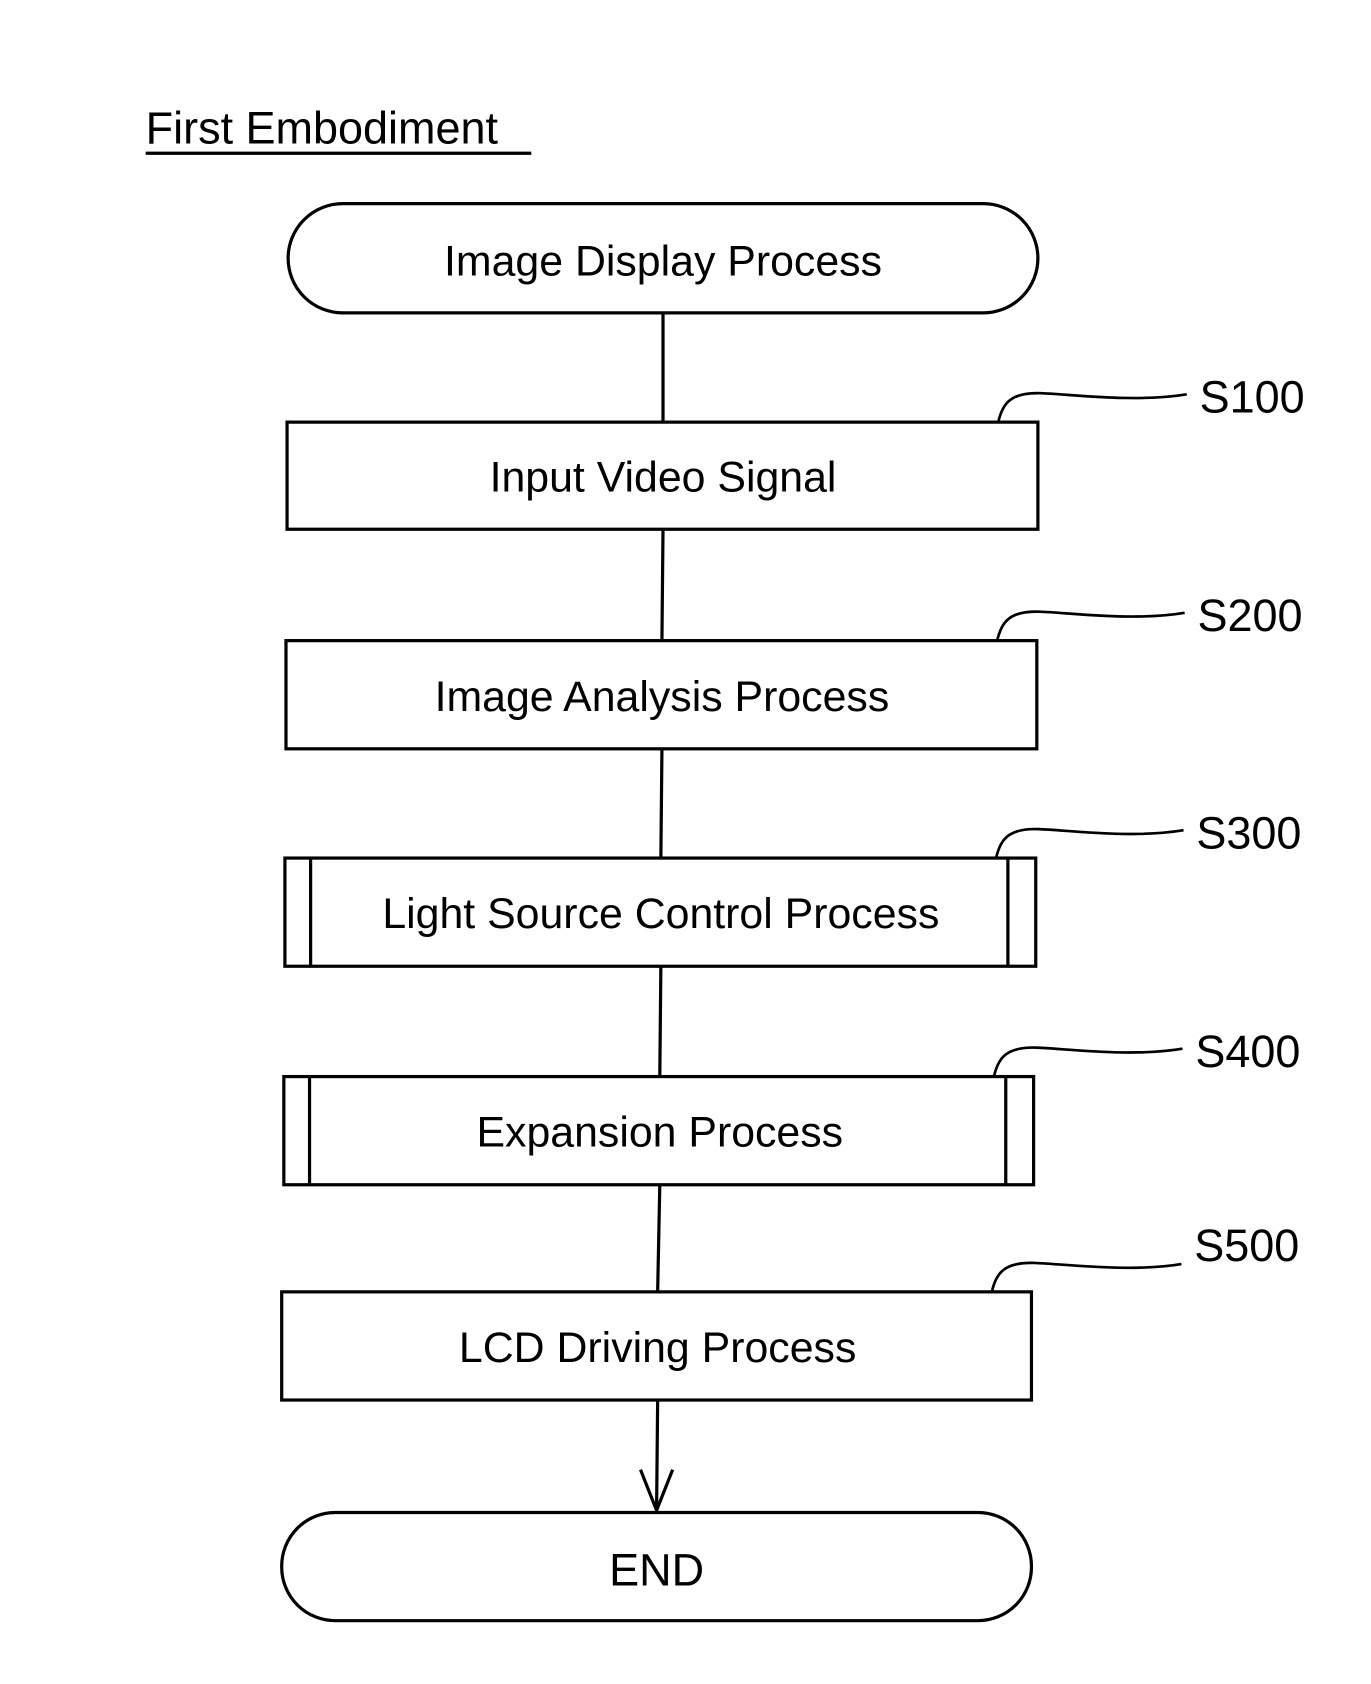 The width and height of the screenshot is (1371, 1684). What do you see at coordinates (663, 261) in the screenshot?
I see `start-label: Image Display Process` at bounding box center [663, 261].